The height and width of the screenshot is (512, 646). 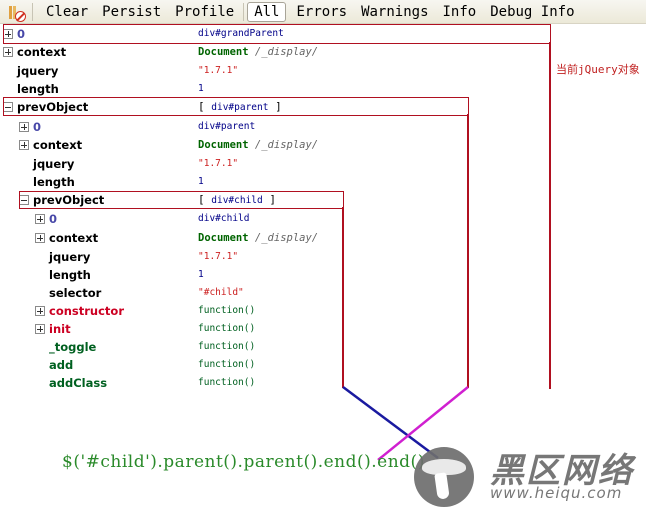 I want to click on property-key: init, so click(x=60, y=329).